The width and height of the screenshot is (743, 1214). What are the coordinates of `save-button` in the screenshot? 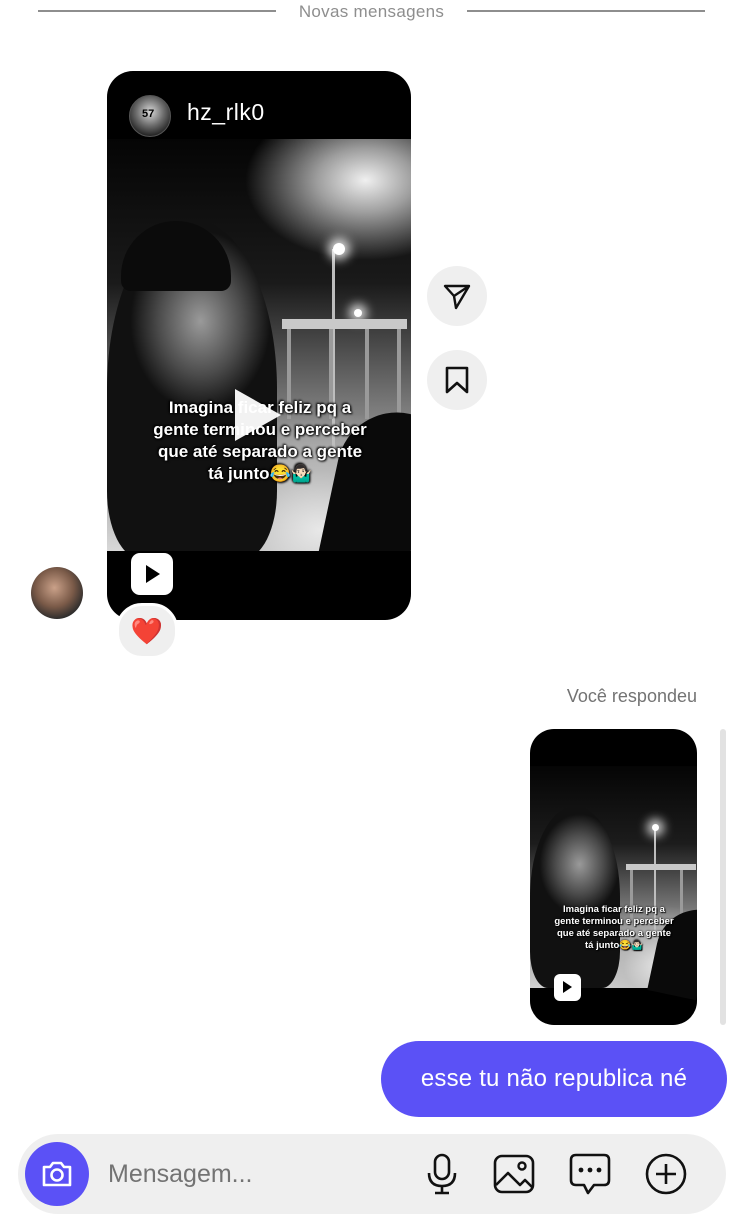 It's located at (457, 380).